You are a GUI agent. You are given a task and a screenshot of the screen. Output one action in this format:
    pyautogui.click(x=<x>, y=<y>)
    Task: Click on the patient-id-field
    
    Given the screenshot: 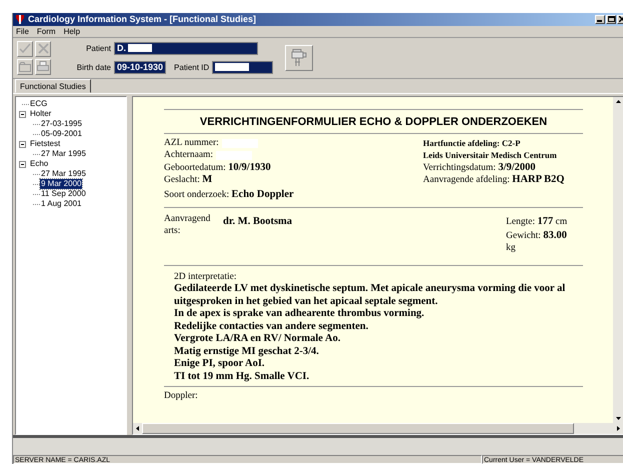 What is the action you would take?
    pyautogui.click(x=243, y=67)
    